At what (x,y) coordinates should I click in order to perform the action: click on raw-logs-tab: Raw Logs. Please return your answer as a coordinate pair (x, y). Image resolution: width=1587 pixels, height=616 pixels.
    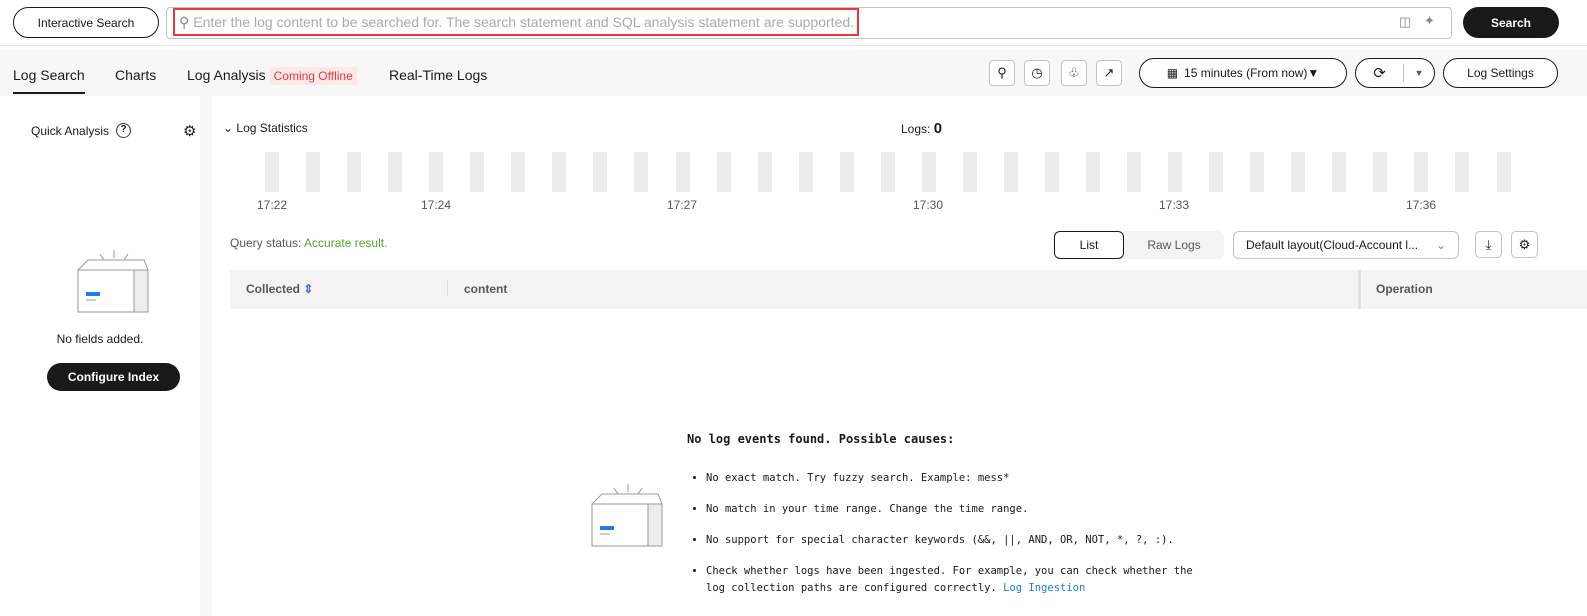
    Looking at the image, I should click on (1174, 245).